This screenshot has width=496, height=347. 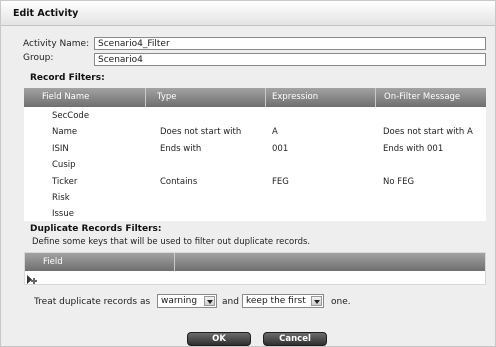 What do you see at coordinates (38, 58) in the screenshot?
I see `group-label: Group:` at bounding box center [38, 58].